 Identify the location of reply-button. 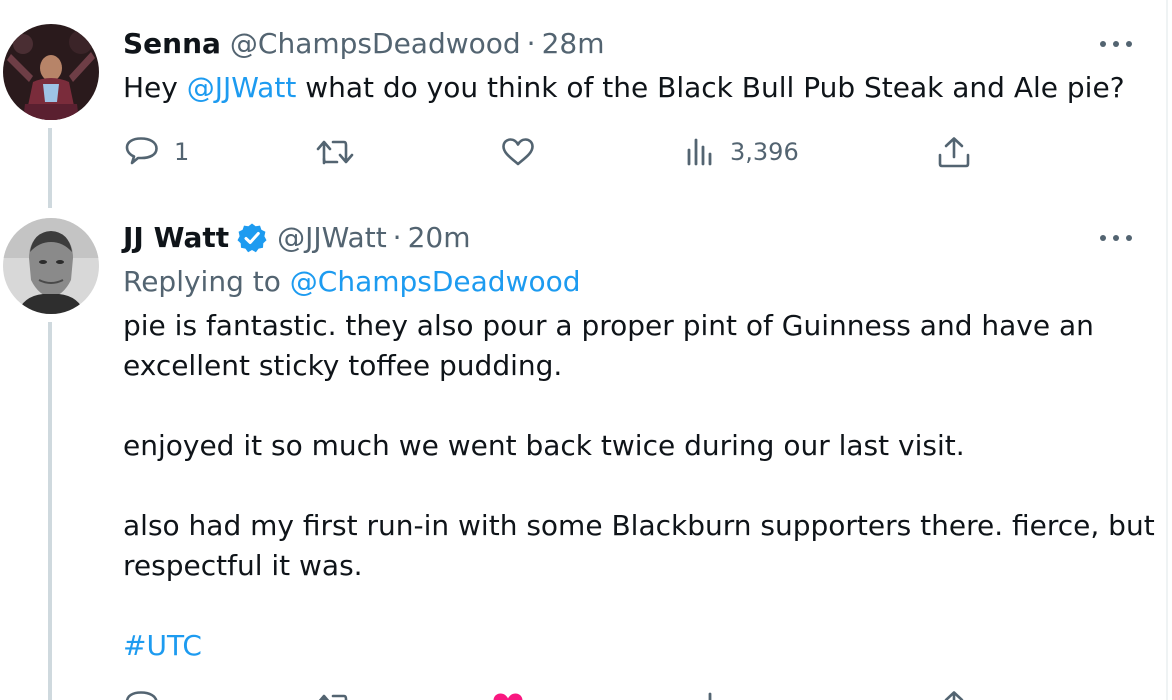
(142, 695).